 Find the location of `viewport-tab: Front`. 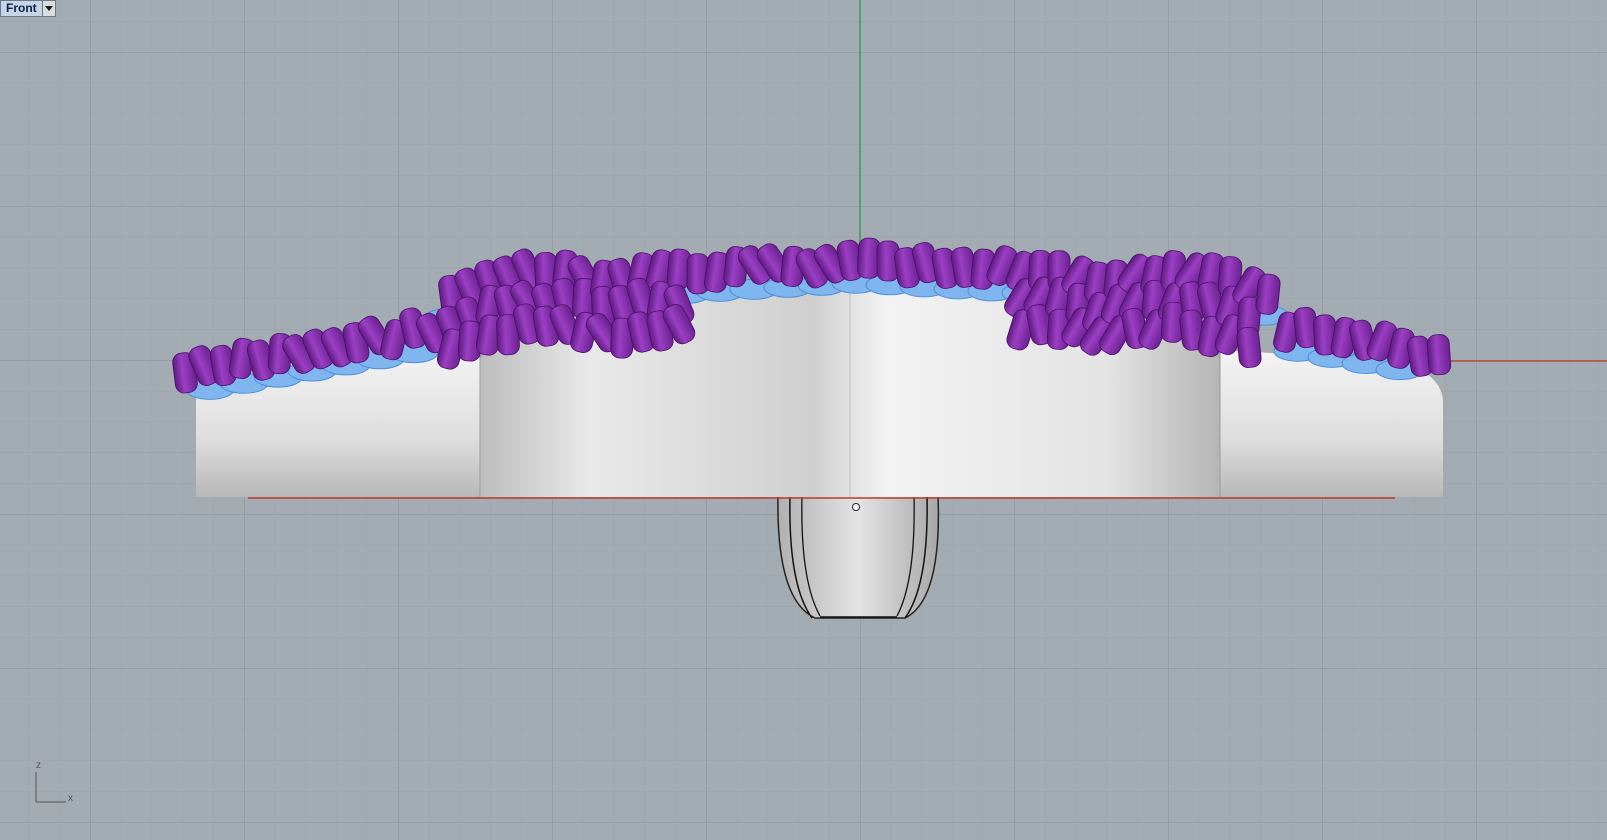

viewport-tab: Front is located at coordinates (28, 8).